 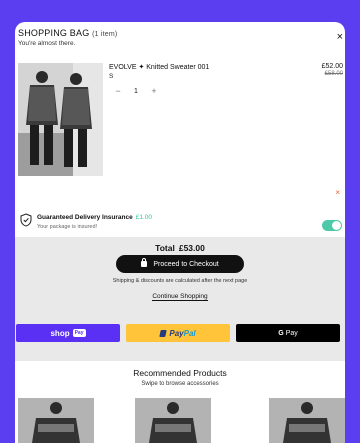 I want to click on close-icon: ×, so click(x=340, y=37).